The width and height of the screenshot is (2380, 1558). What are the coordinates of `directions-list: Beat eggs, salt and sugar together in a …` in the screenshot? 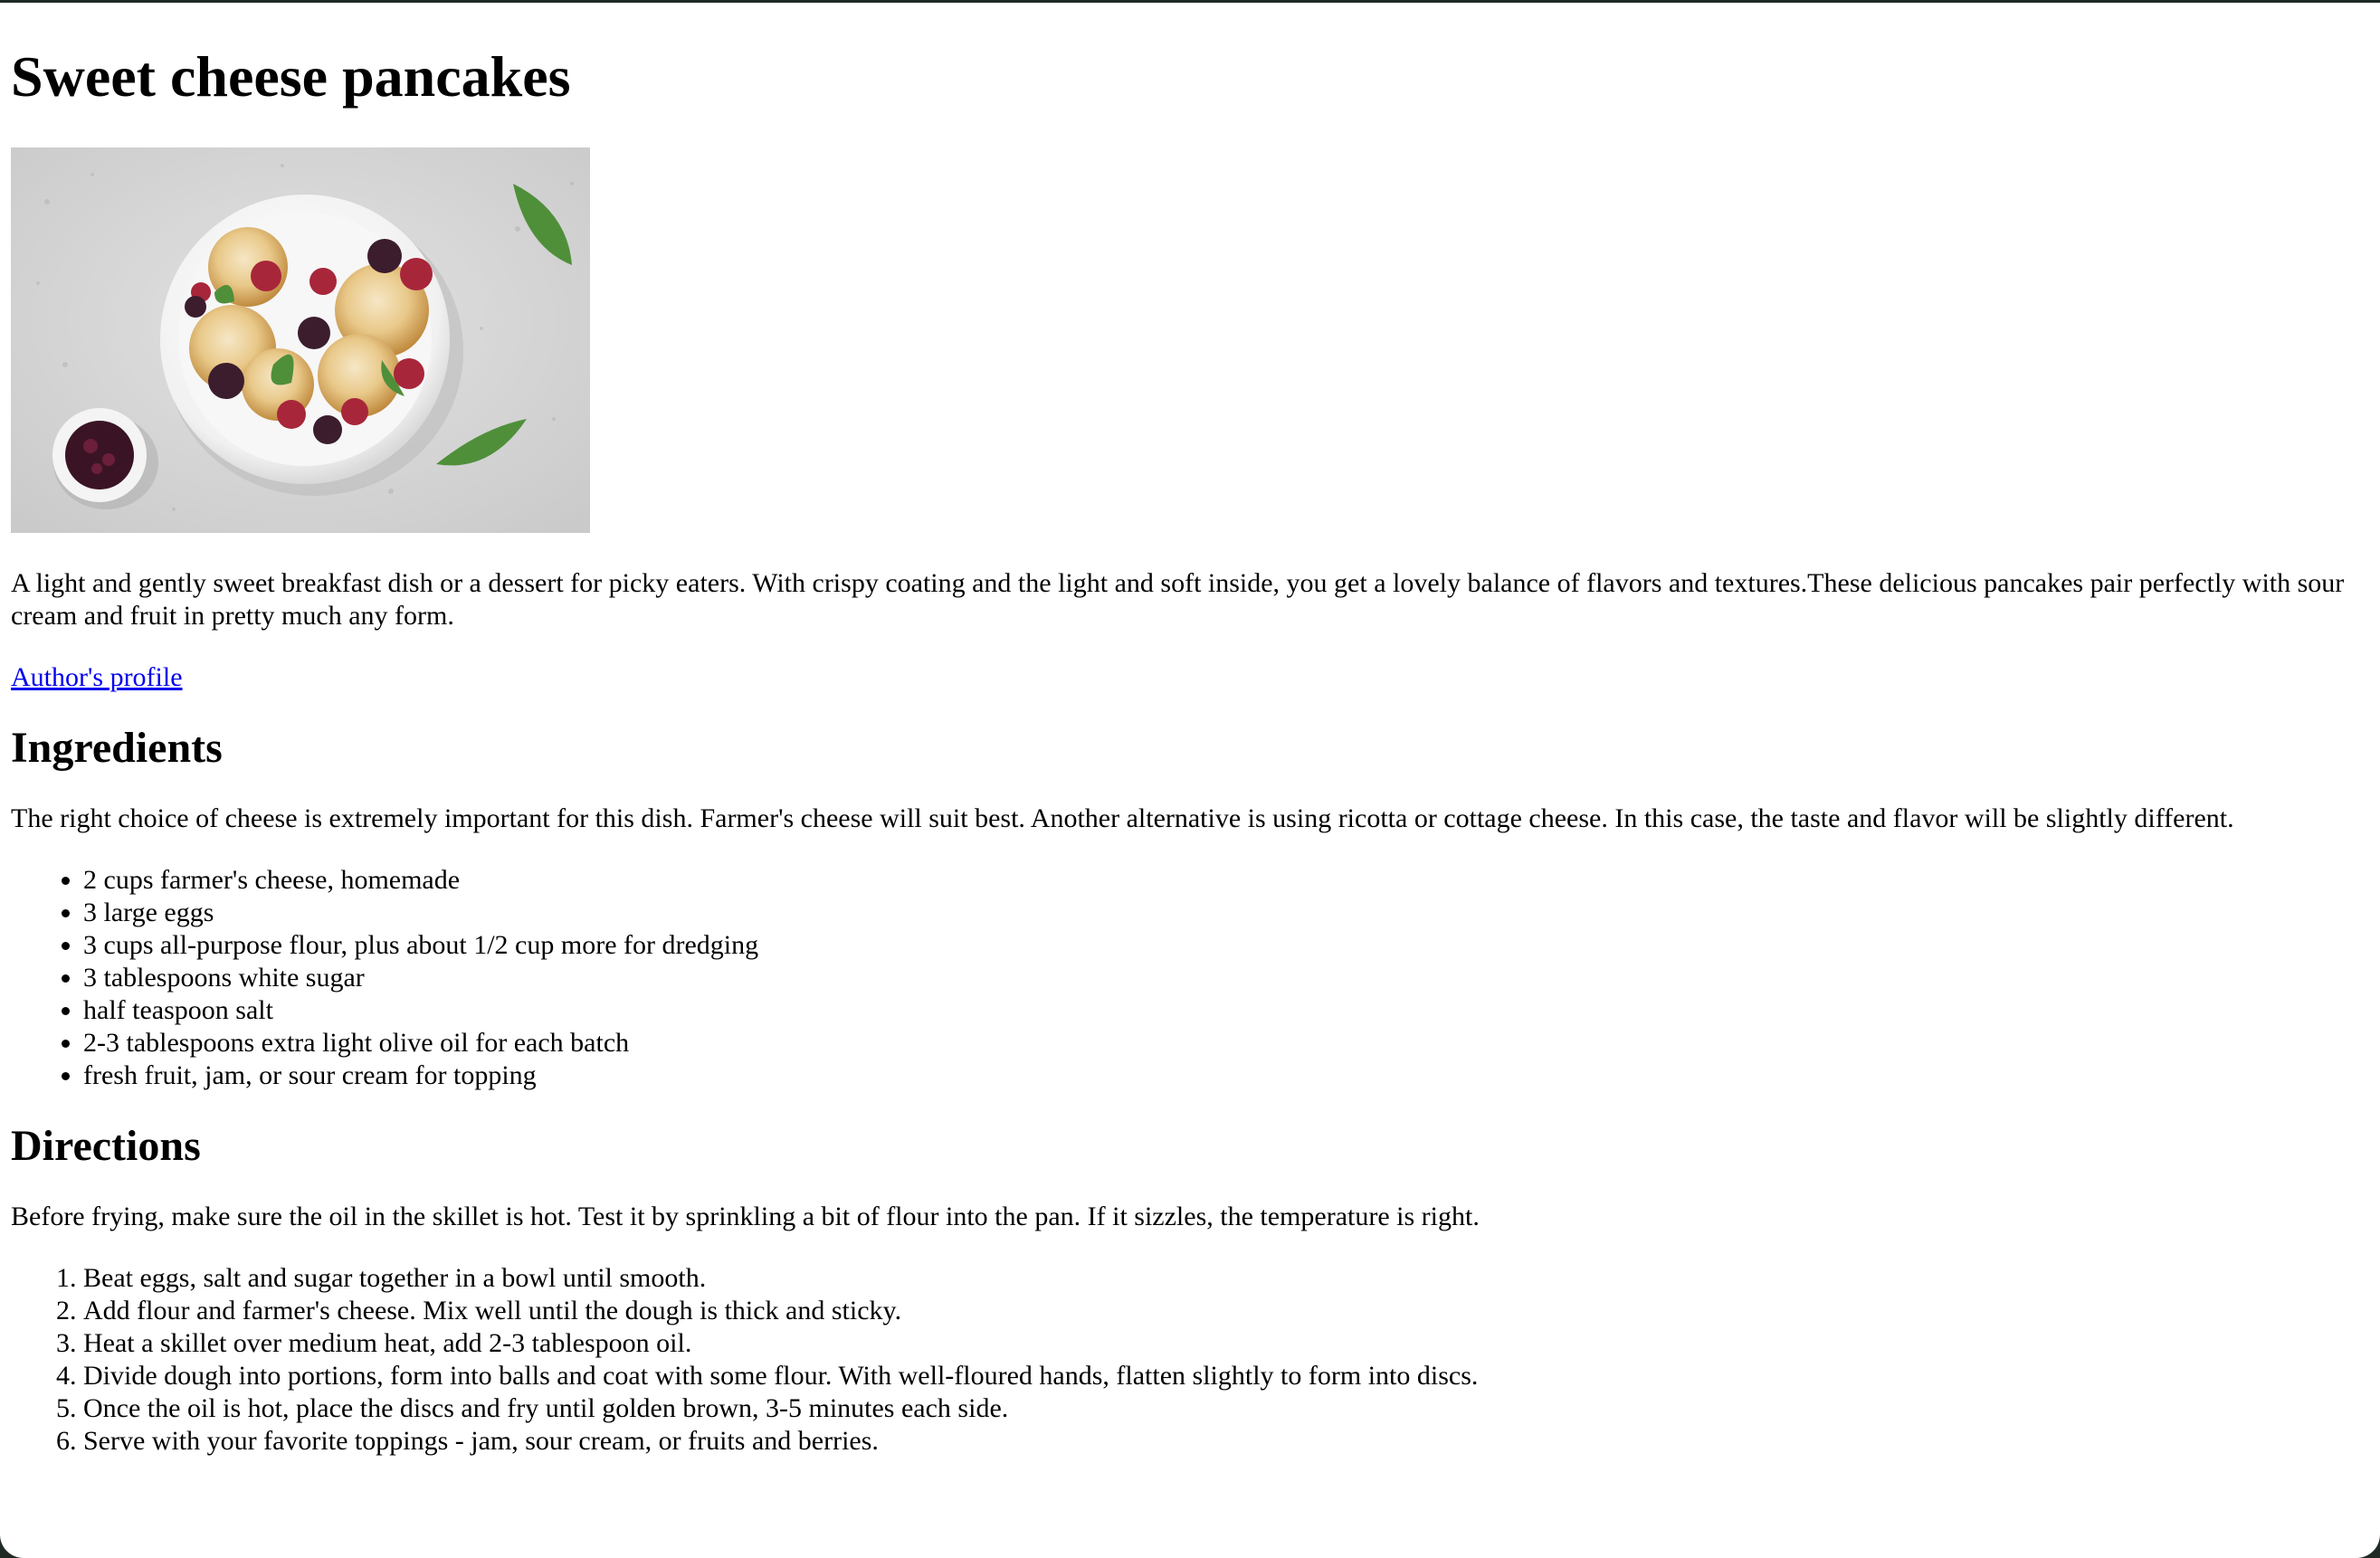 It's located at (1187, 1360).